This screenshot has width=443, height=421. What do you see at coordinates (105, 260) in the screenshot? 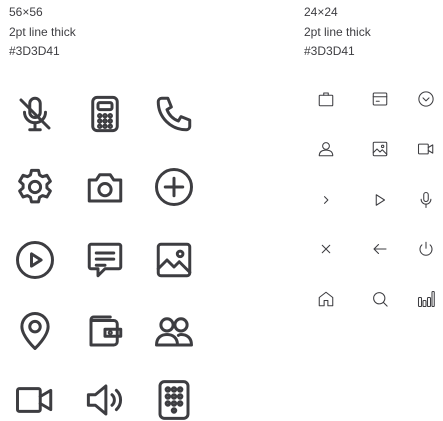
I see `message-icon` at bounding box center [105, 260].